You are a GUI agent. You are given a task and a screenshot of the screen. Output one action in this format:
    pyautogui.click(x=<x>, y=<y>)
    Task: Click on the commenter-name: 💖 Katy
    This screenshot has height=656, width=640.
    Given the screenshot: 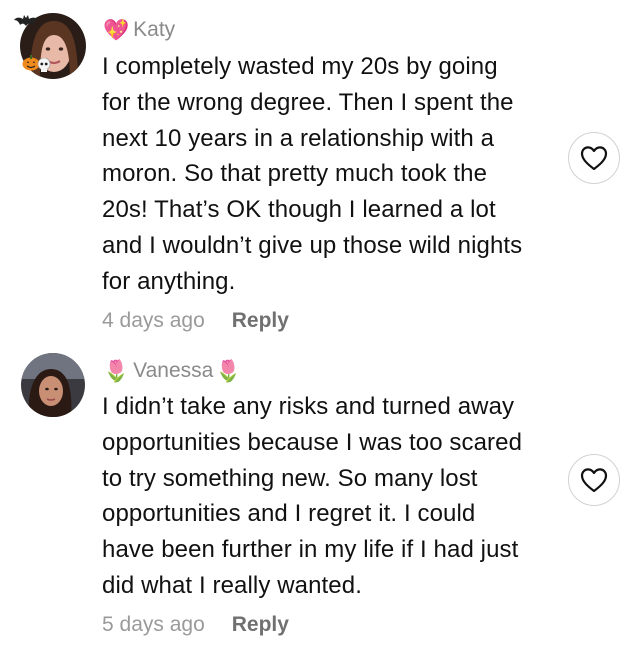 What is the action you would take?
    pyautogui.click(x=139, y=30)
    